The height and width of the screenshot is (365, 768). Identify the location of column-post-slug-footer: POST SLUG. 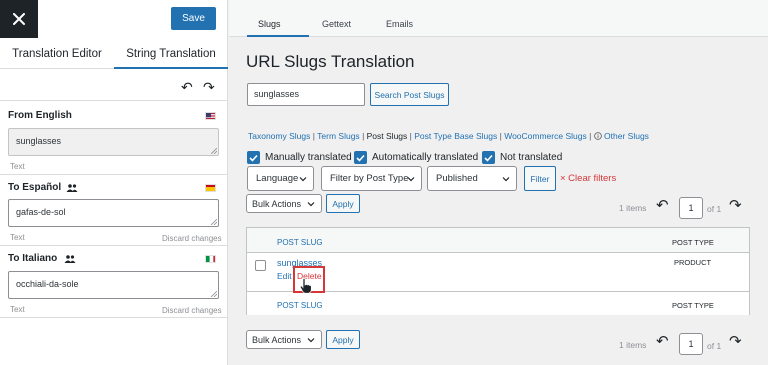
(300, 305).